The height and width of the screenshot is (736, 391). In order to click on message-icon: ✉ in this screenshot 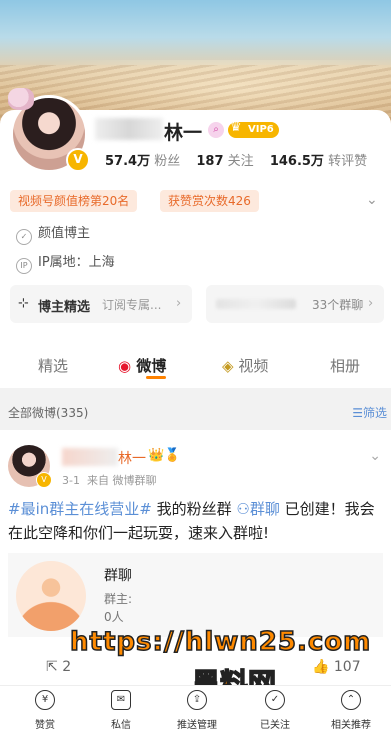, I will do `click(121, 700)`.